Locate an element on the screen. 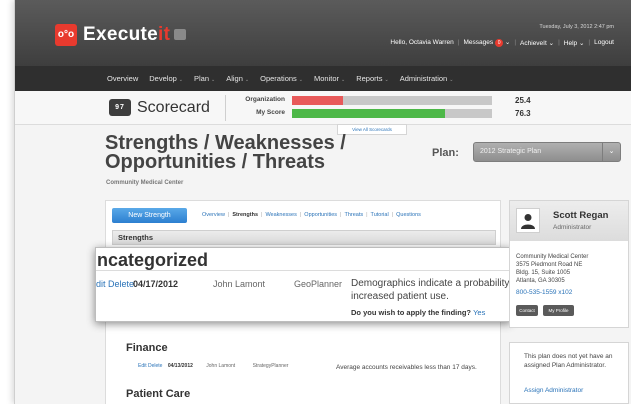 The height and width of the screenshot is (404, 631). nav-item-label: Reports is located at coordinates (369, 78).